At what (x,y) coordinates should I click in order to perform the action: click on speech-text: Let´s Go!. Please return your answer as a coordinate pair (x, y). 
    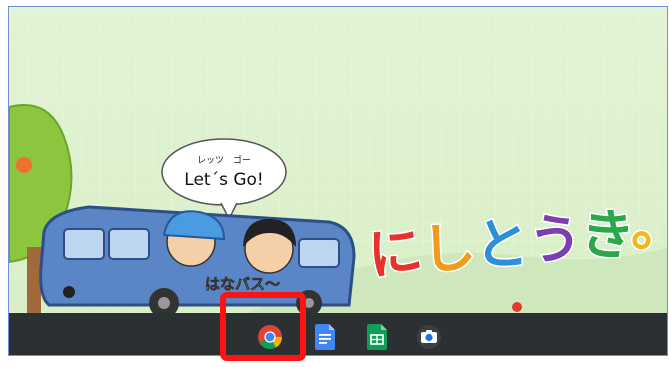
    Looking at the image, I should click on (223, 180).